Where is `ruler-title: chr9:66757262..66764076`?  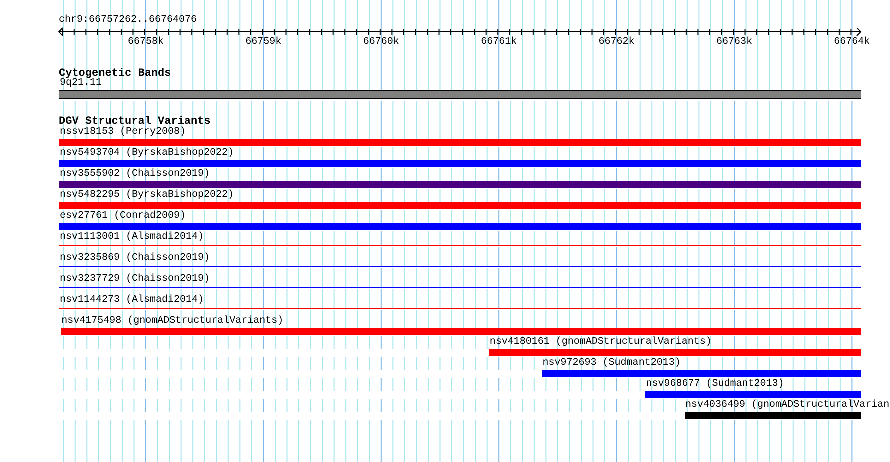
ruler-title: chr9:66757262..66764076 is located at coordinates (128, 21).